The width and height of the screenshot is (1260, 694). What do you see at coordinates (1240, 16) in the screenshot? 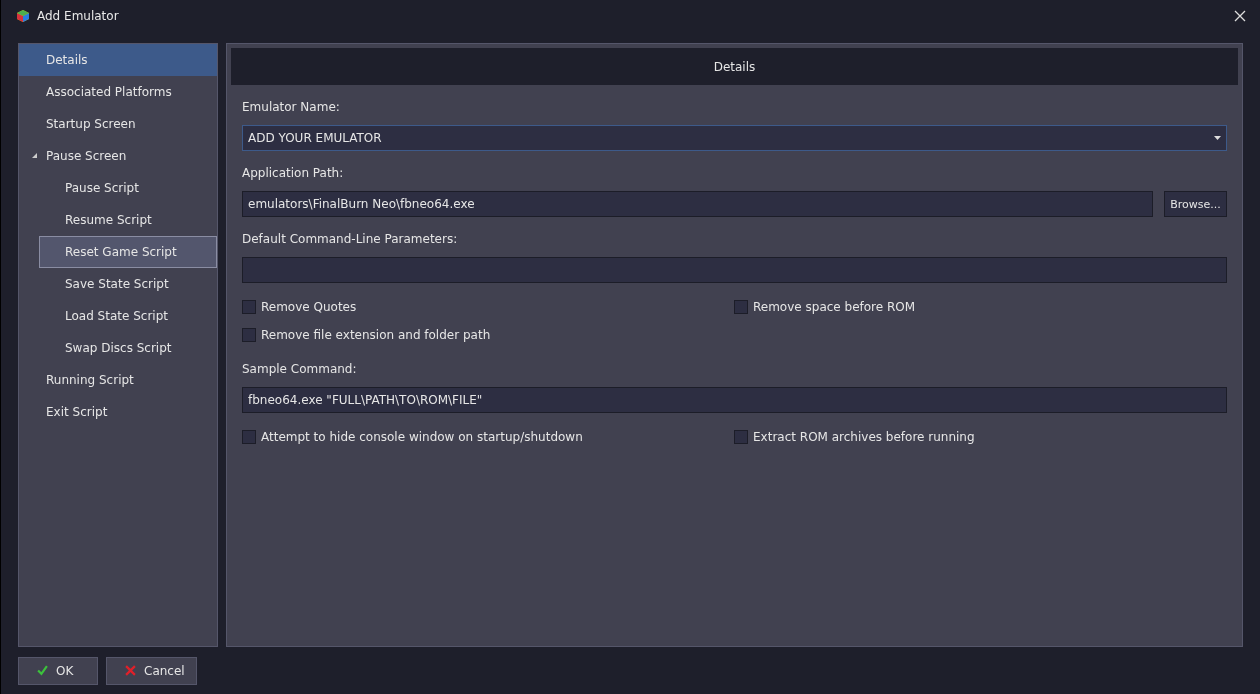
I see `close-icon` at bounding box center [1240, 16].